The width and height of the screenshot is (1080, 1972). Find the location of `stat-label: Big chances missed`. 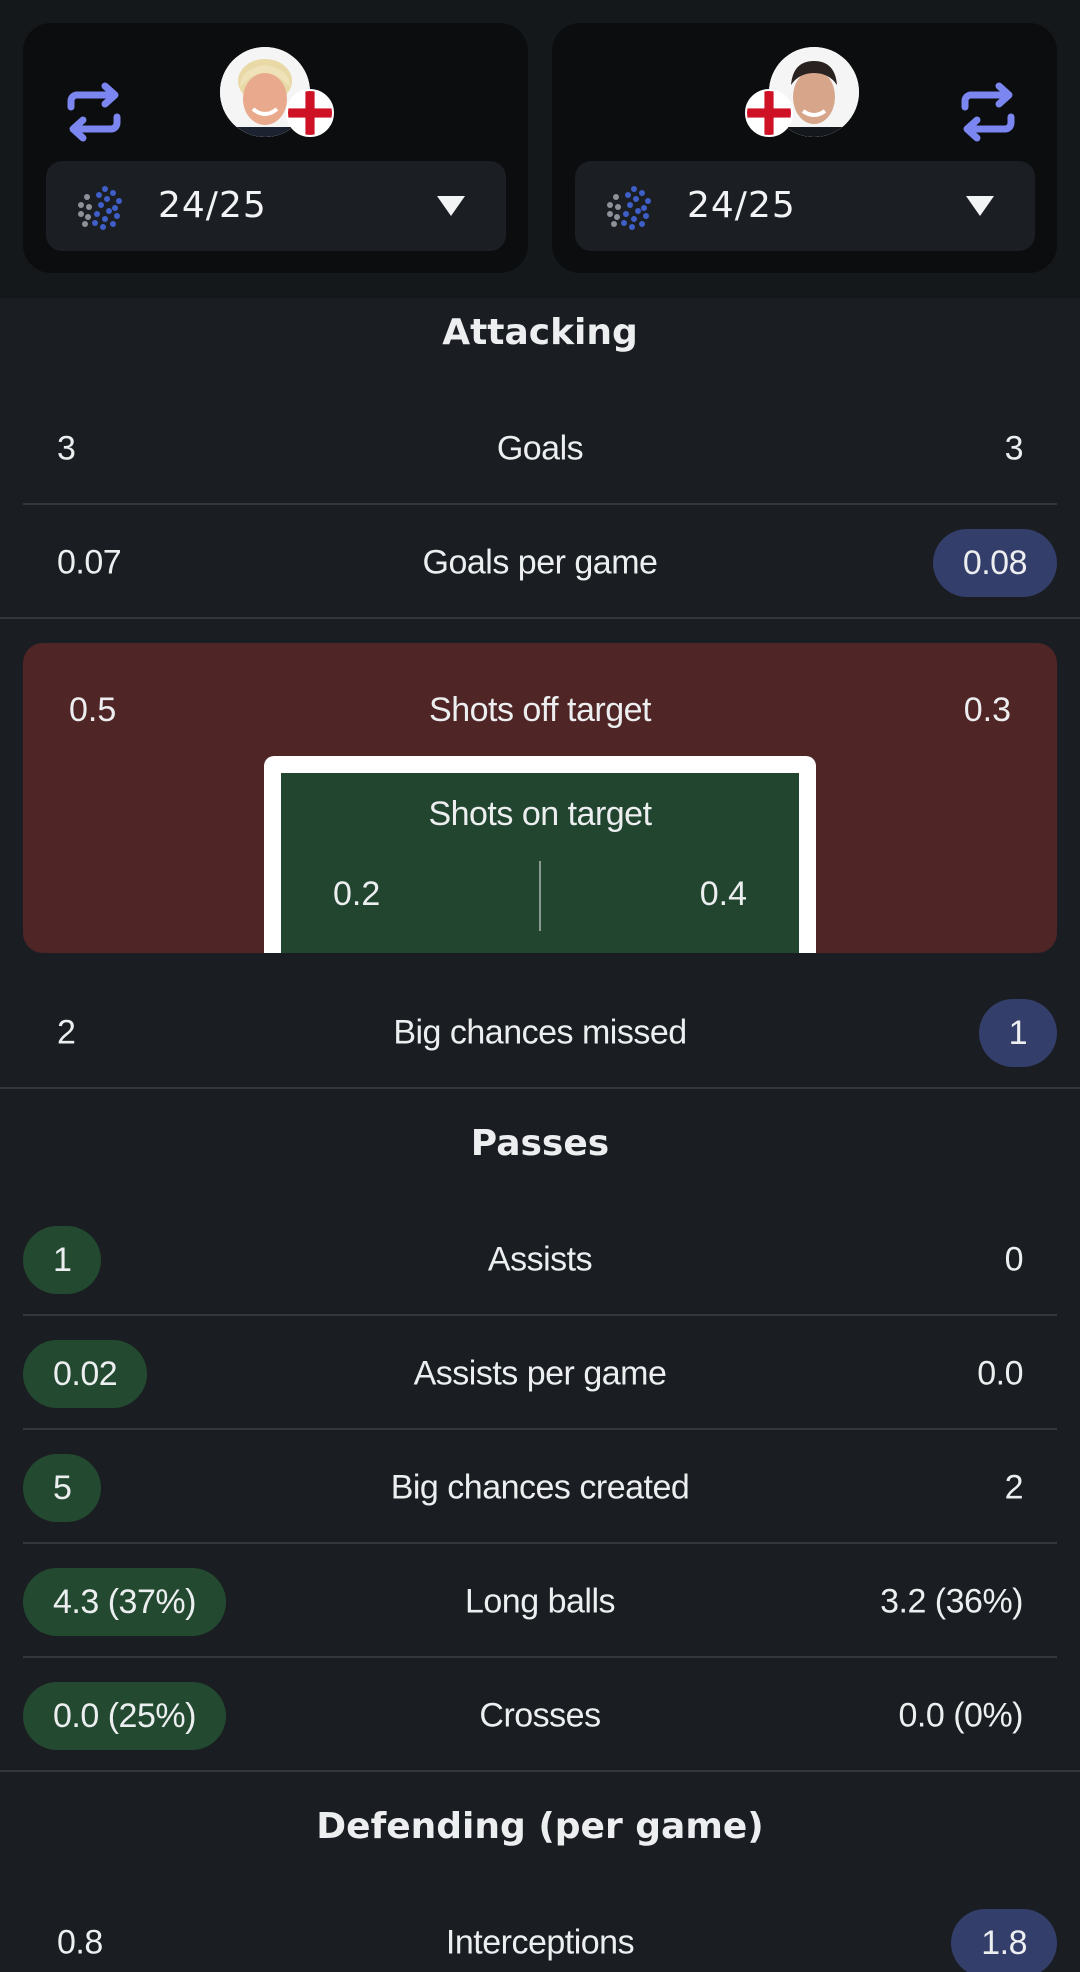

stat-label: Big chances missed is located at coordinates (540, 1032).